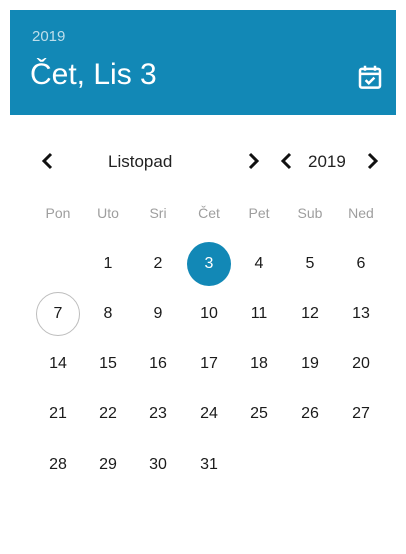 The height and width of the screenshot is (554, 406). Describe the element at coordinates (259, 364) in the screenshot. I see `day-cell: 18` at that location.